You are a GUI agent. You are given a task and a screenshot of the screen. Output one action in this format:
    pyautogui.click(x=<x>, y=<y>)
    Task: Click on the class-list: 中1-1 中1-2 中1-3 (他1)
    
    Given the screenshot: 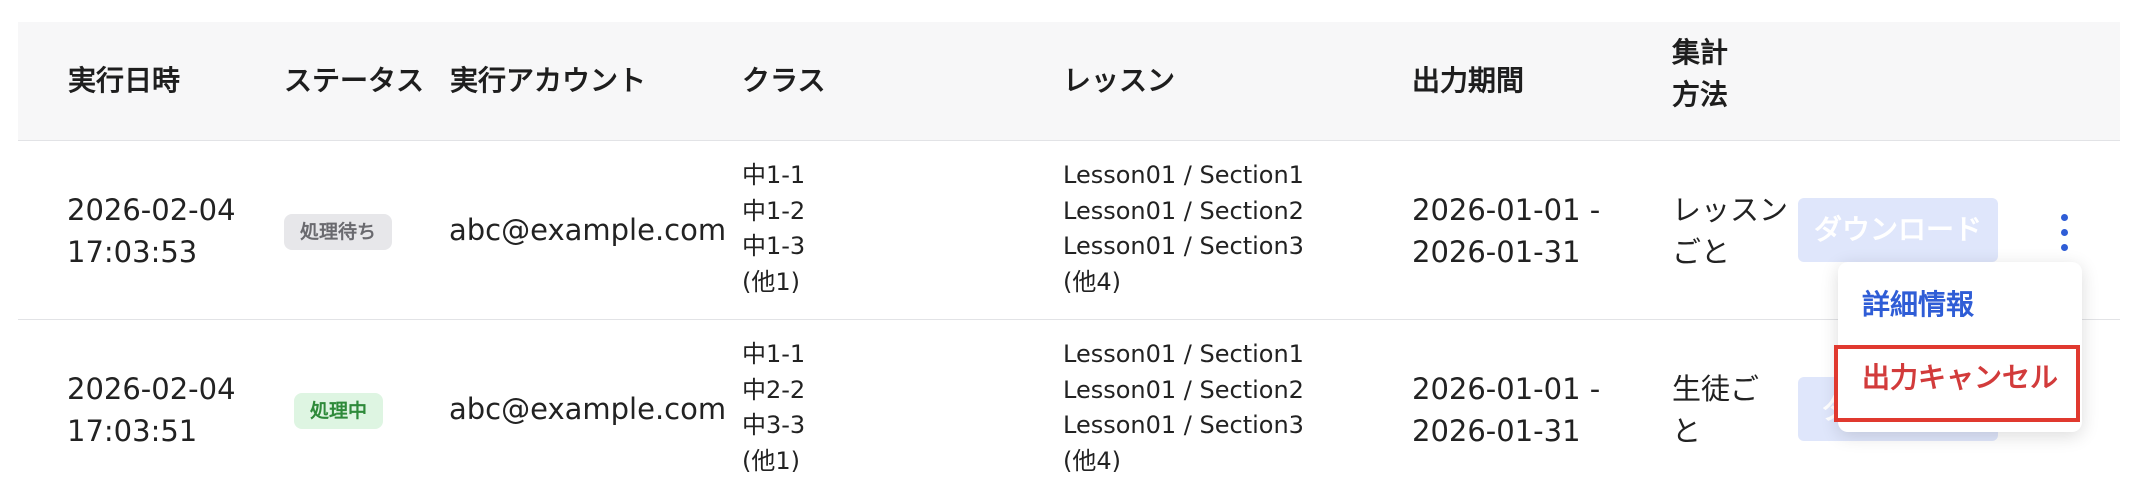 What is the action you would take?
    pyautogui.click(x=773, y=229)
    